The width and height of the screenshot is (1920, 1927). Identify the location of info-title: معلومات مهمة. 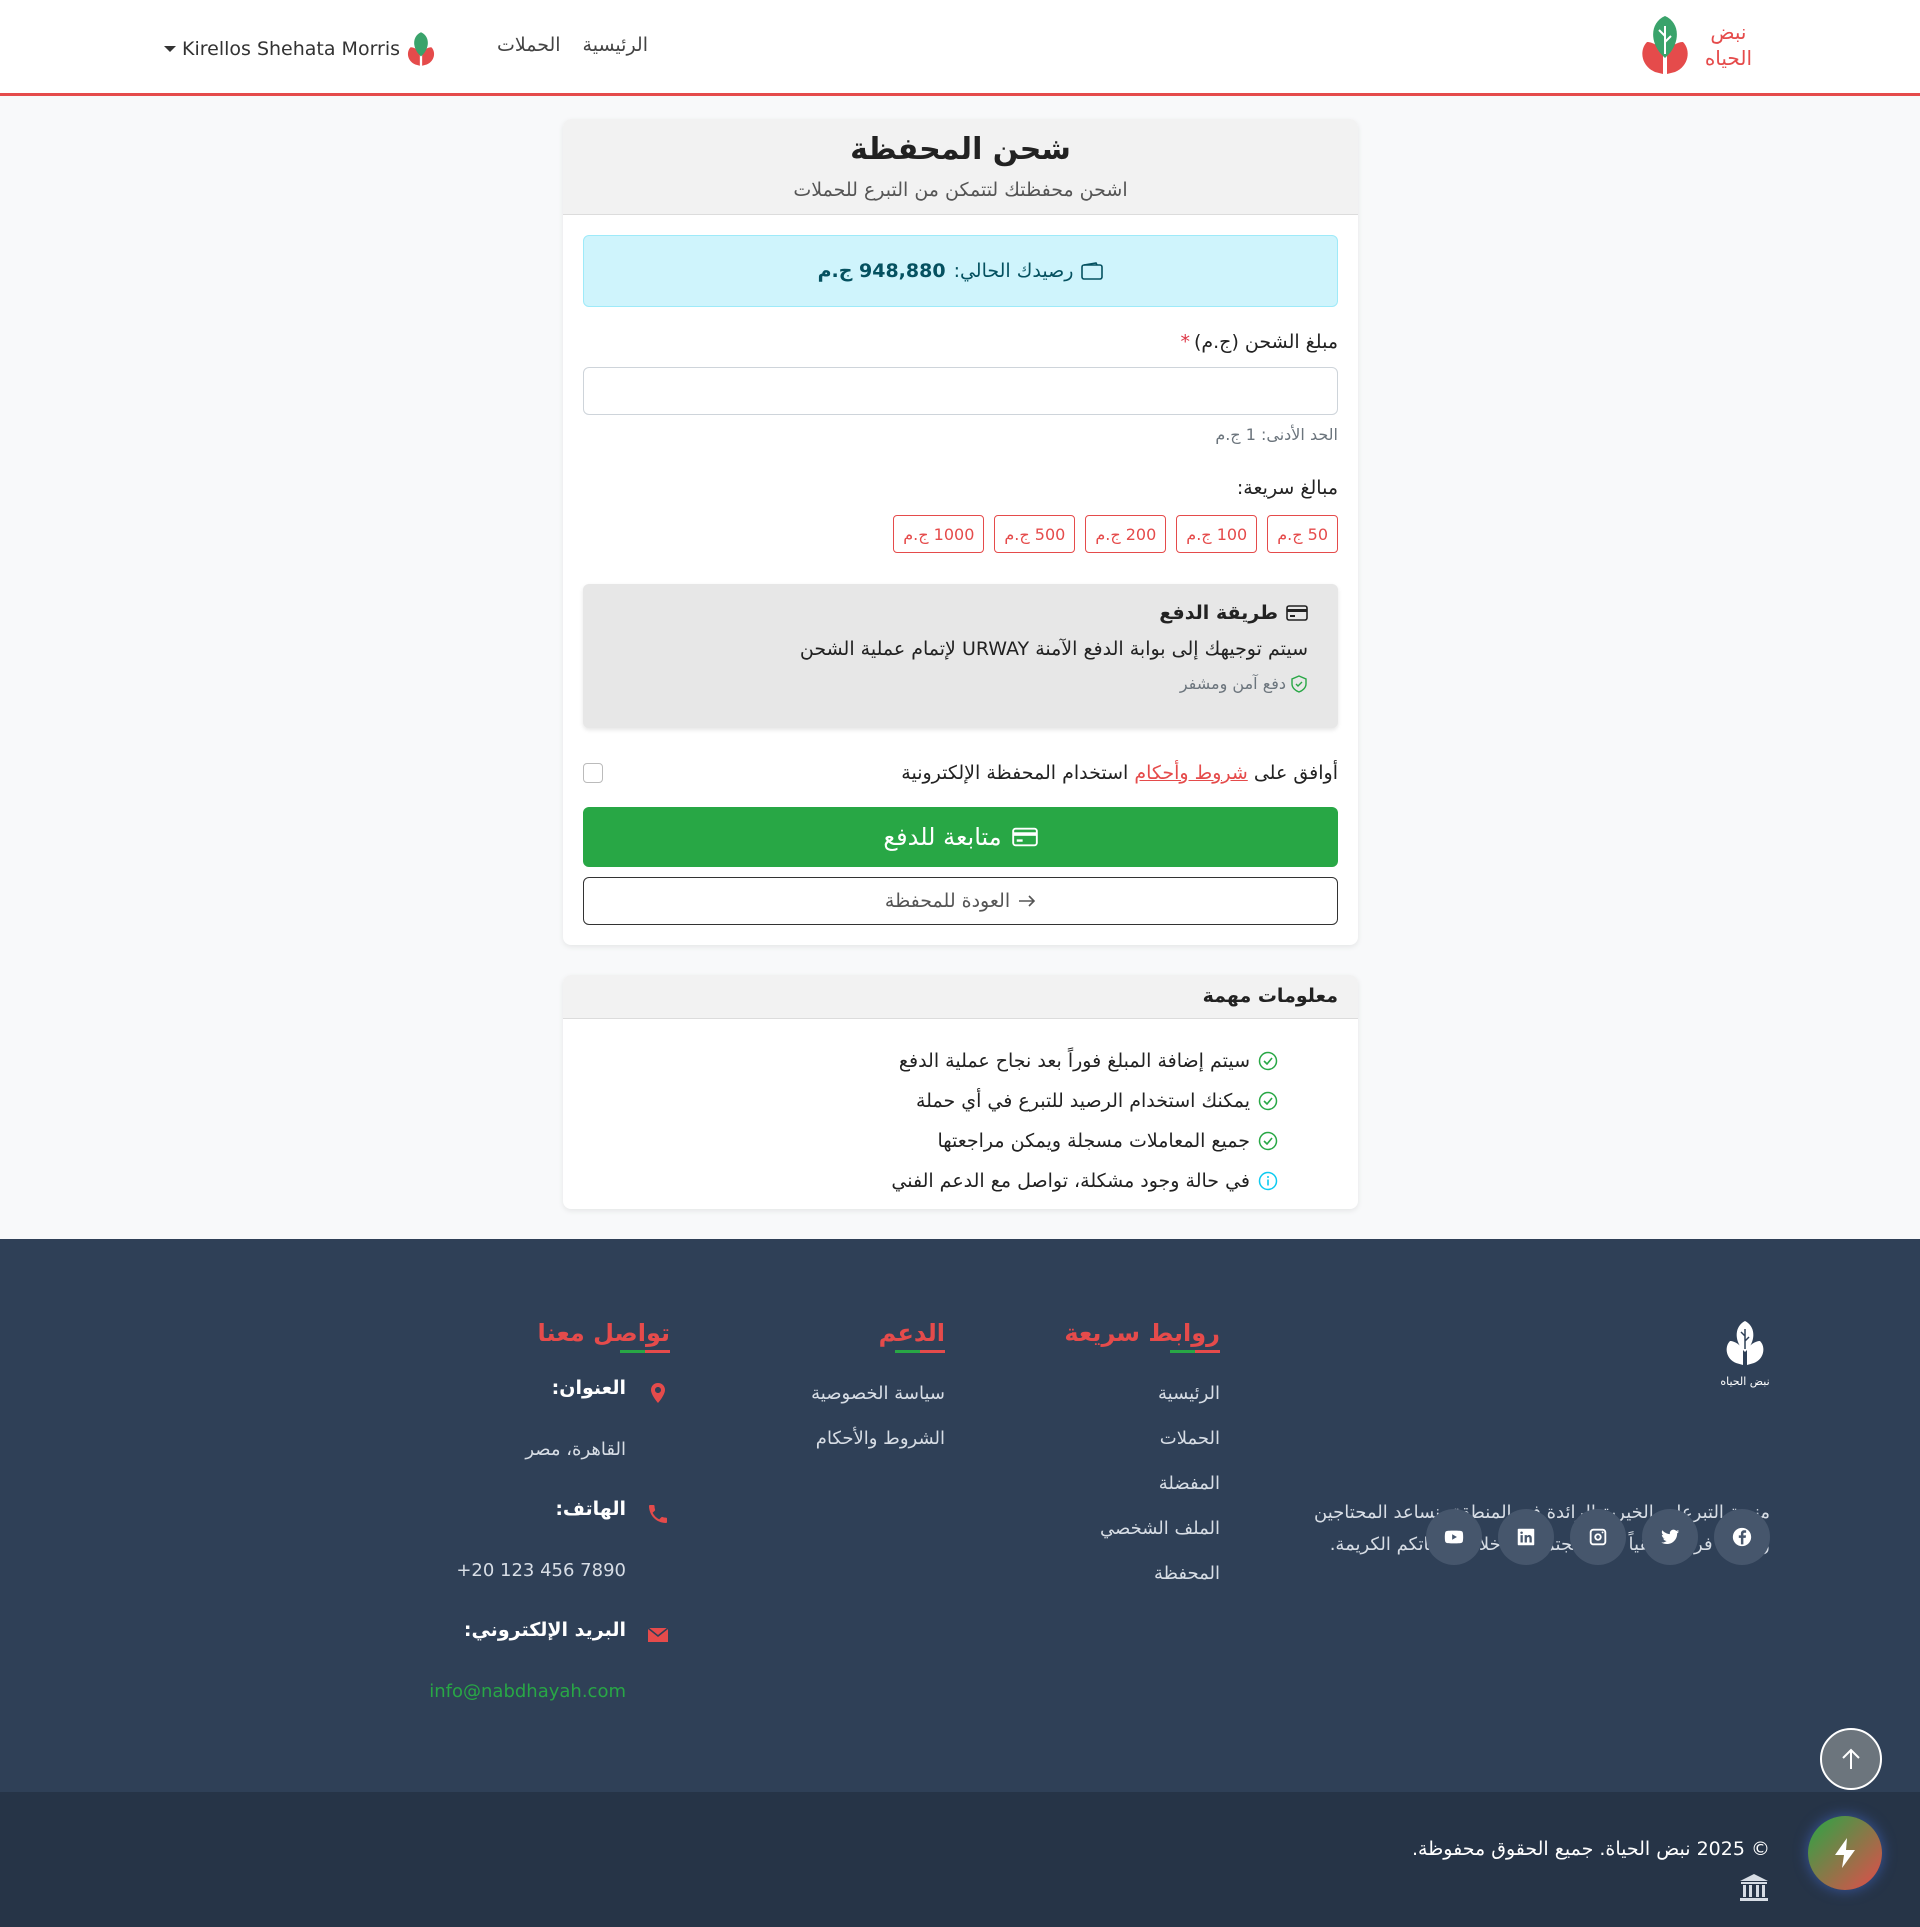
(960, 997).